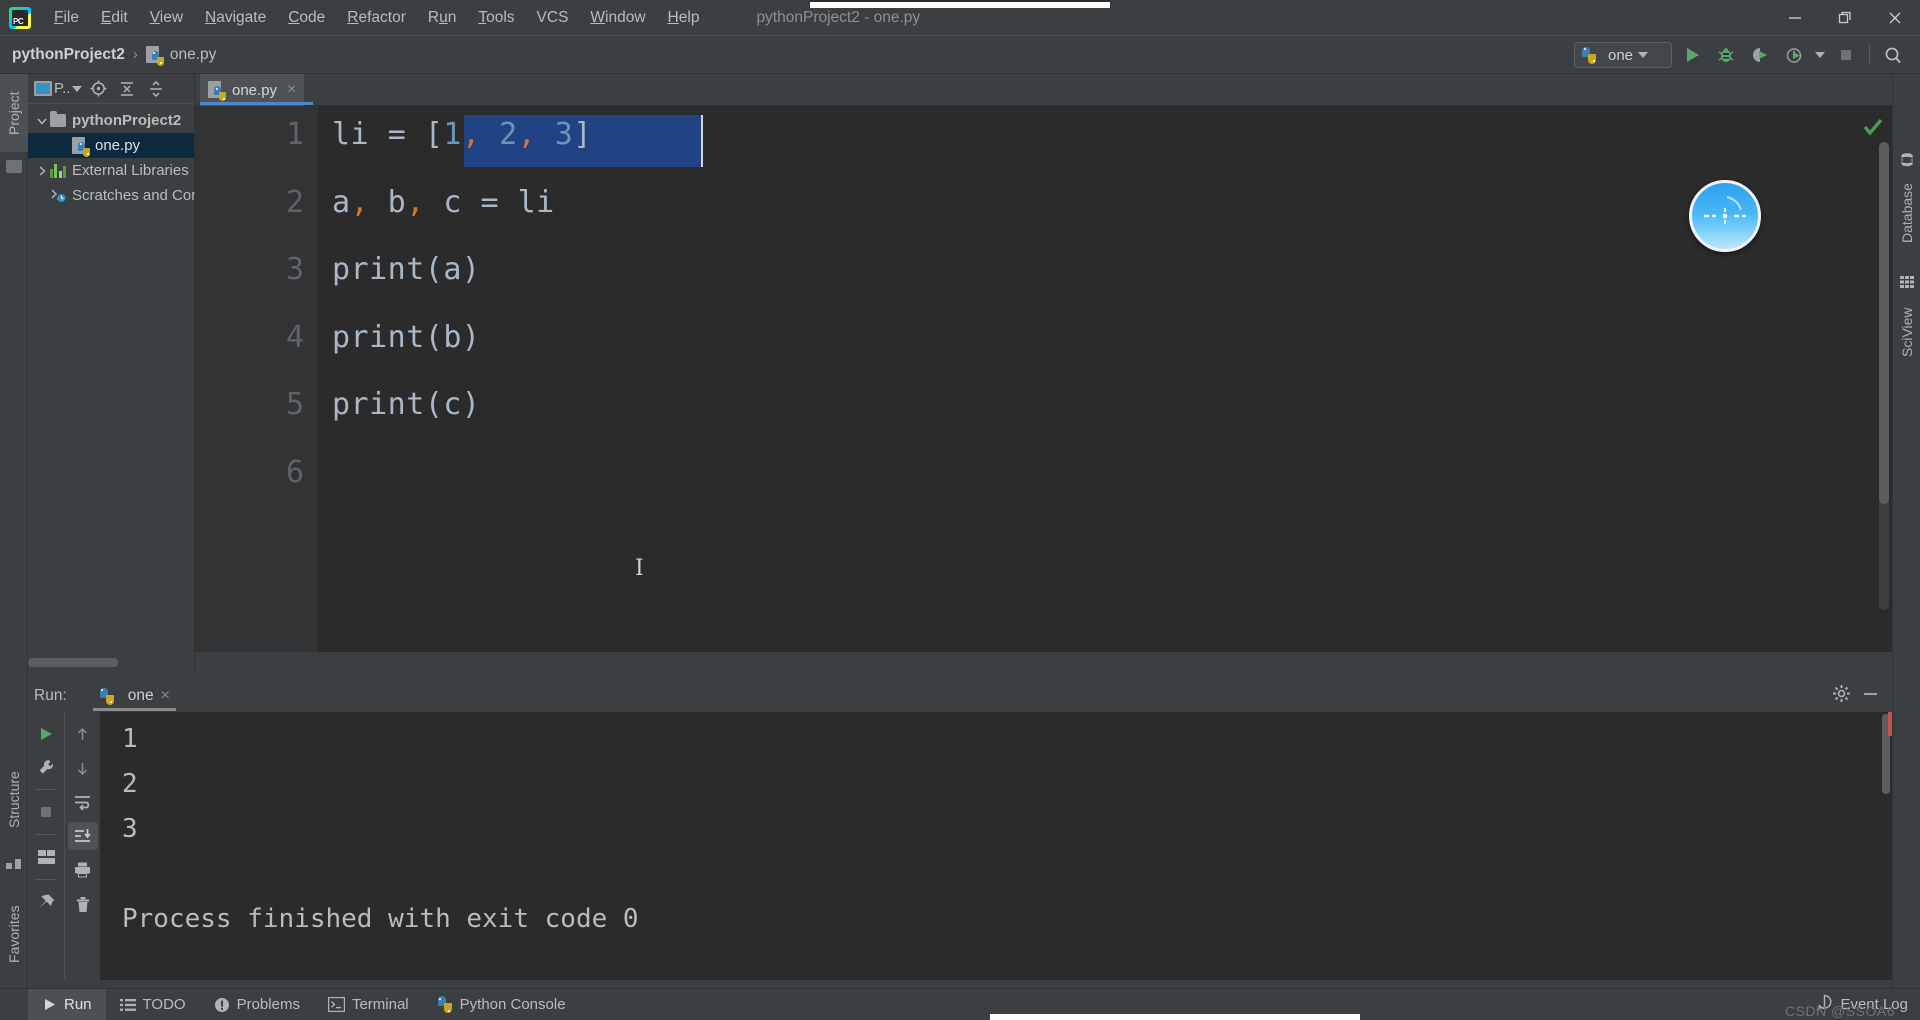  What do you see at coordinates (153, 1004) in the screenshot?
I see `status-tab-todo: TODO` at bounding box center [153, 1004].